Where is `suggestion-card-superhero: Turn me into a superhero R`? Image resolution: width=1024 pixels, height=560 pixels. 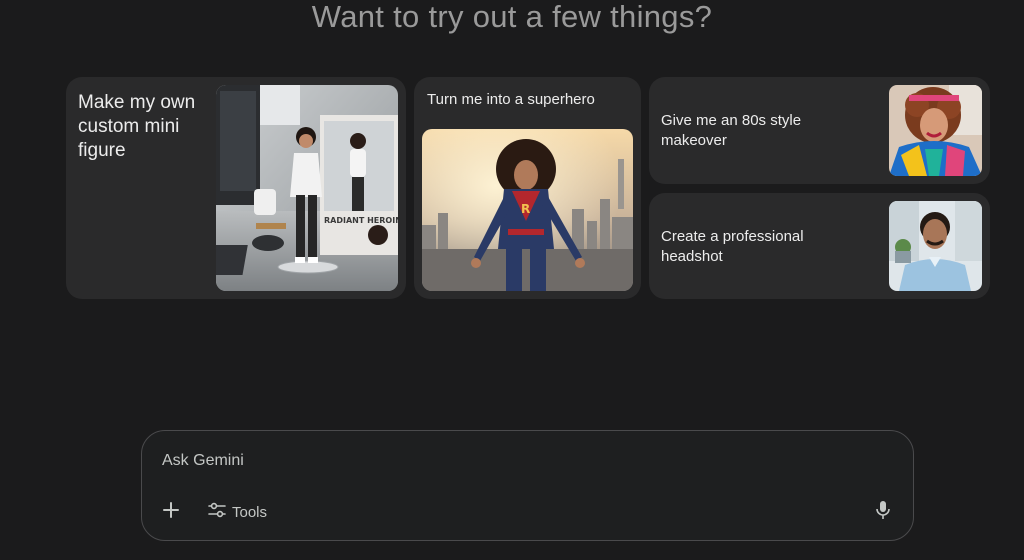 suggestion-card-superhero: Turn me into a superhero R is located at coordinates (527, 188).